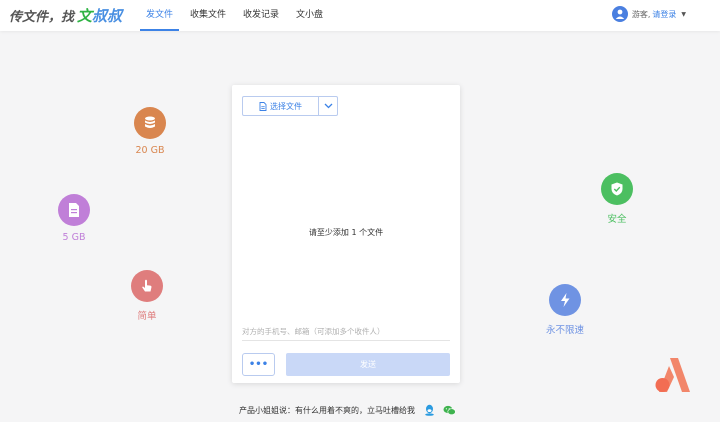  Describe the element at coordinates (309, 15) in the screenshot. I see `nav-mini-disk: 文小盘` at that location.